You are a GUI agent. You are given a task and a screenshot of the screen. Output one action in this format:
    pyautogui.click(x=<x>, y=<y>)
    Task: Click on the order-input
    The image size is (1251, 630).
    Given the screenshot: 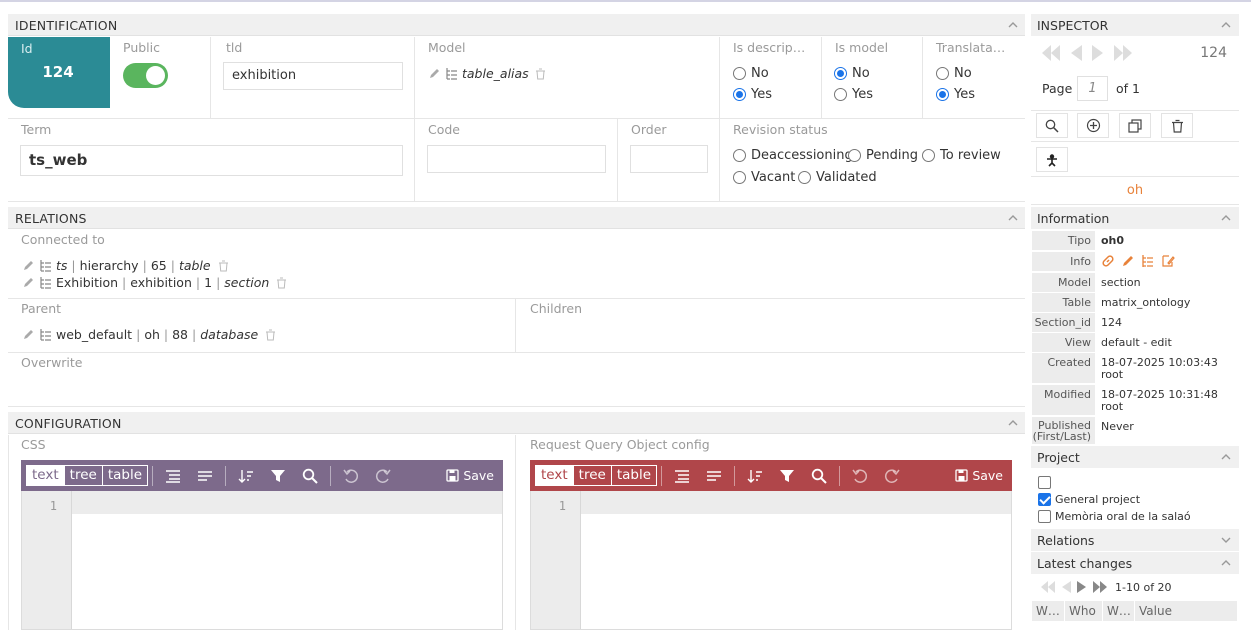 What is the action you would take?
    pyautogui.click(x=669, y=159)
    